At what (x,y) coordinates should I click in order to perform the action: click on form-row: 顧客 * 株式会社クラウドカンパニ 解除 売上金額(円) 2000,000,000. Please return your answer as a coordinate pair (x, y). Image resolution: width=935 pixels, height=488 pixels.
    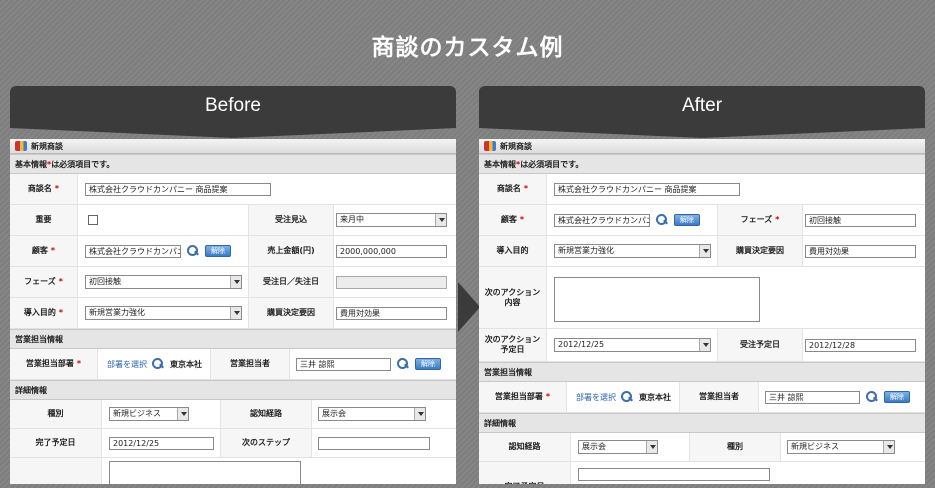
    Looking at the image, I should click on (233, 251).